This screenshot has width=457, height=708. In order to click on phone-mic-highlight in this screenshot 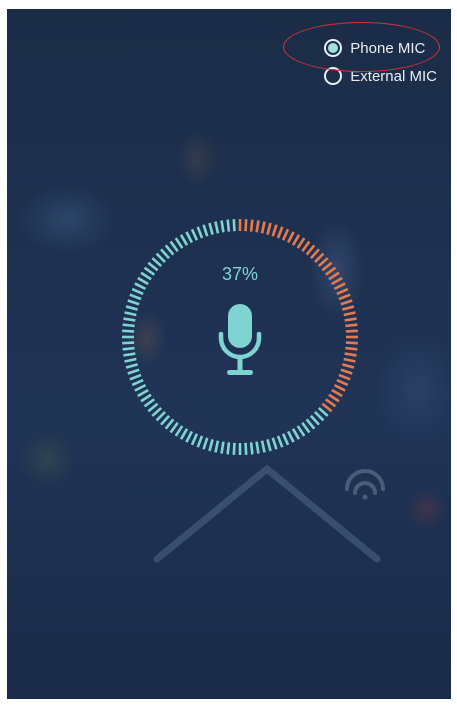, I will do `click(361, 47)`.